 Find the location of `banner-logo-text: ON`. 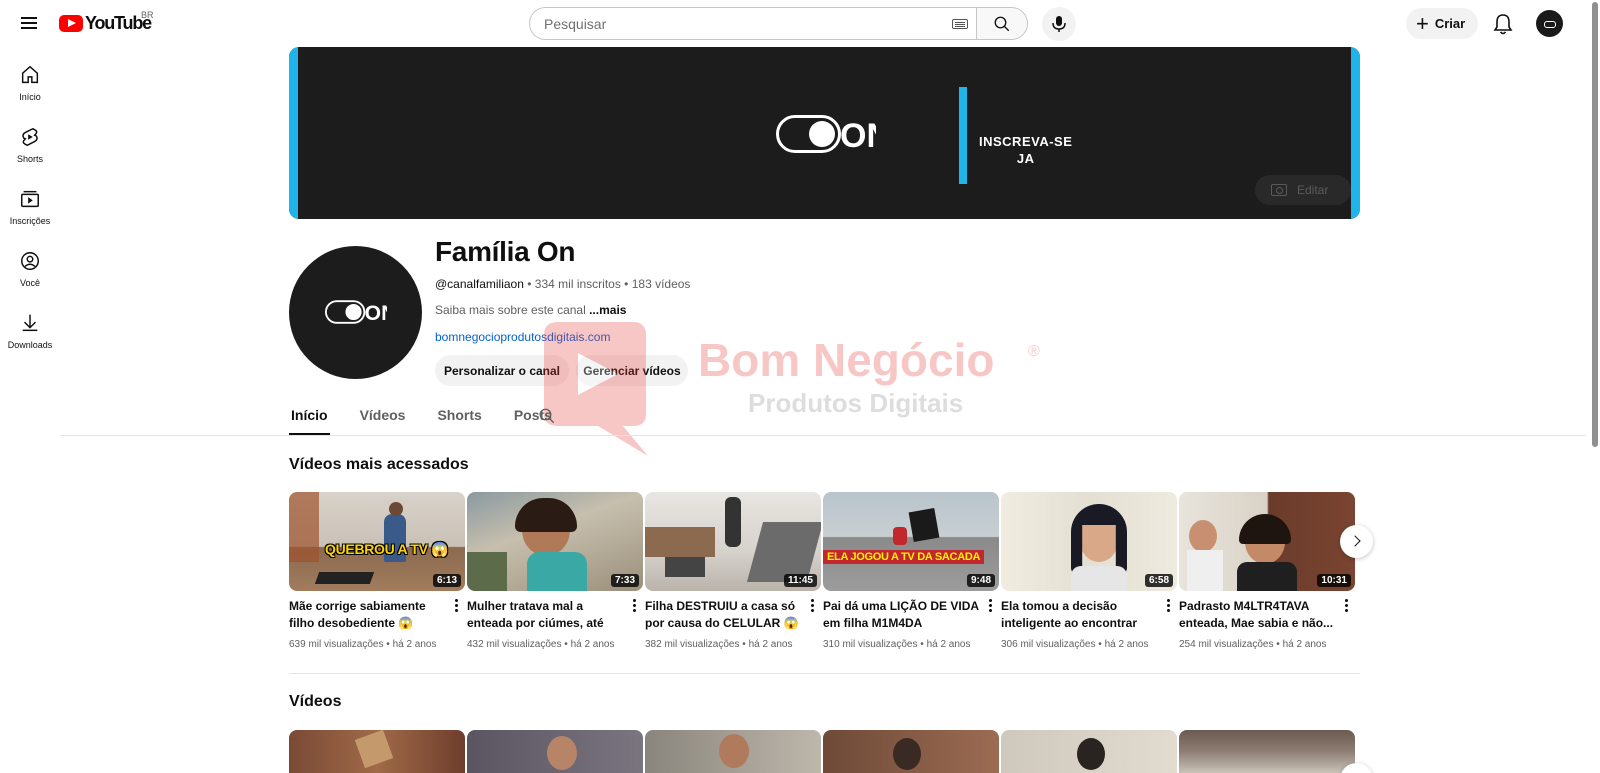

banner-logo-text: ON is located at coordinates (858, 135).